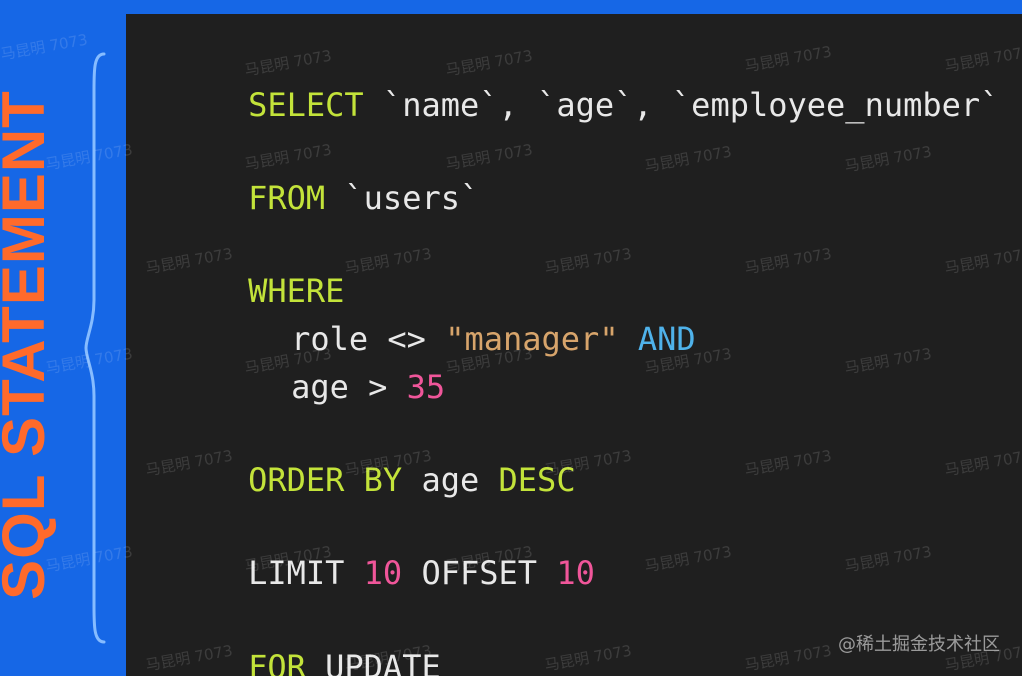  What do you see at coordinates (441, 480) in the screenshot?
I see `order-column: age` at bounding box center [441, 480].